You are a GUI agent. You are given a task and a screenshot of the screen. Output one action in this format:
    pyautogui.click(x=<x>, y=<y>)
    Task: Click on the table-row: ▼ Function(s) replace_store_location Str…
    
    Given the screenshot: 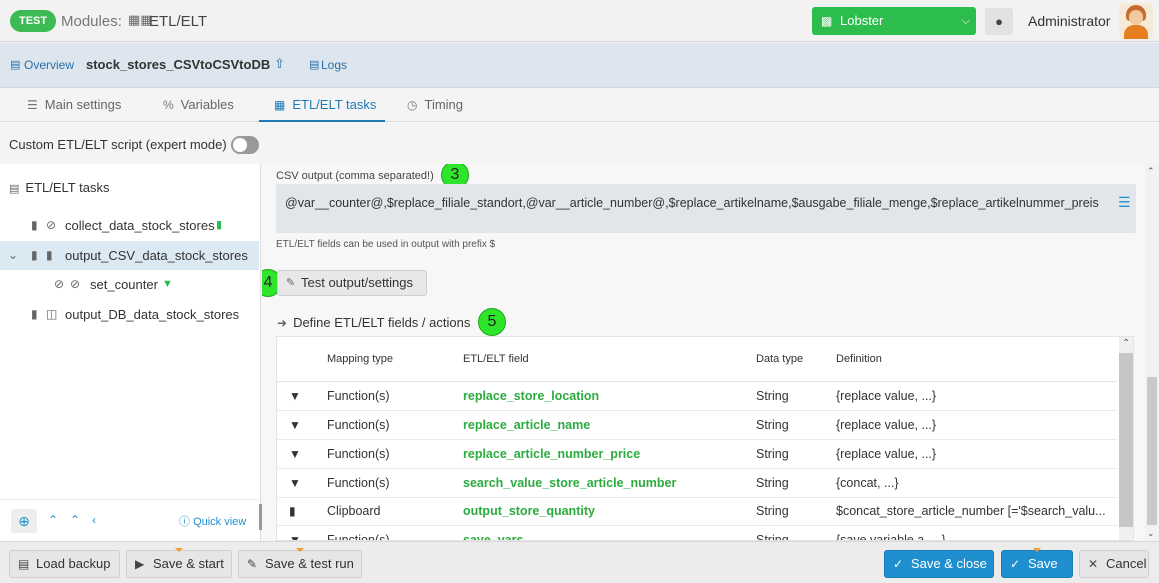 What is the action you would take?
    pyautogui.click(x=697, y=396)
    